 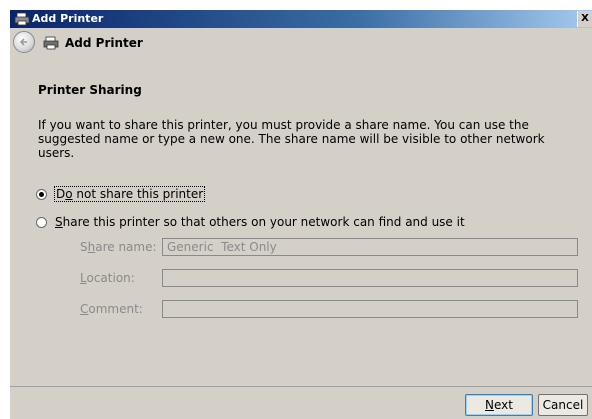 What do you see at coordinates (301, 43) in the screenshot?
I see `navigation-bar: Add Printer` at bounding box center [301, 43].